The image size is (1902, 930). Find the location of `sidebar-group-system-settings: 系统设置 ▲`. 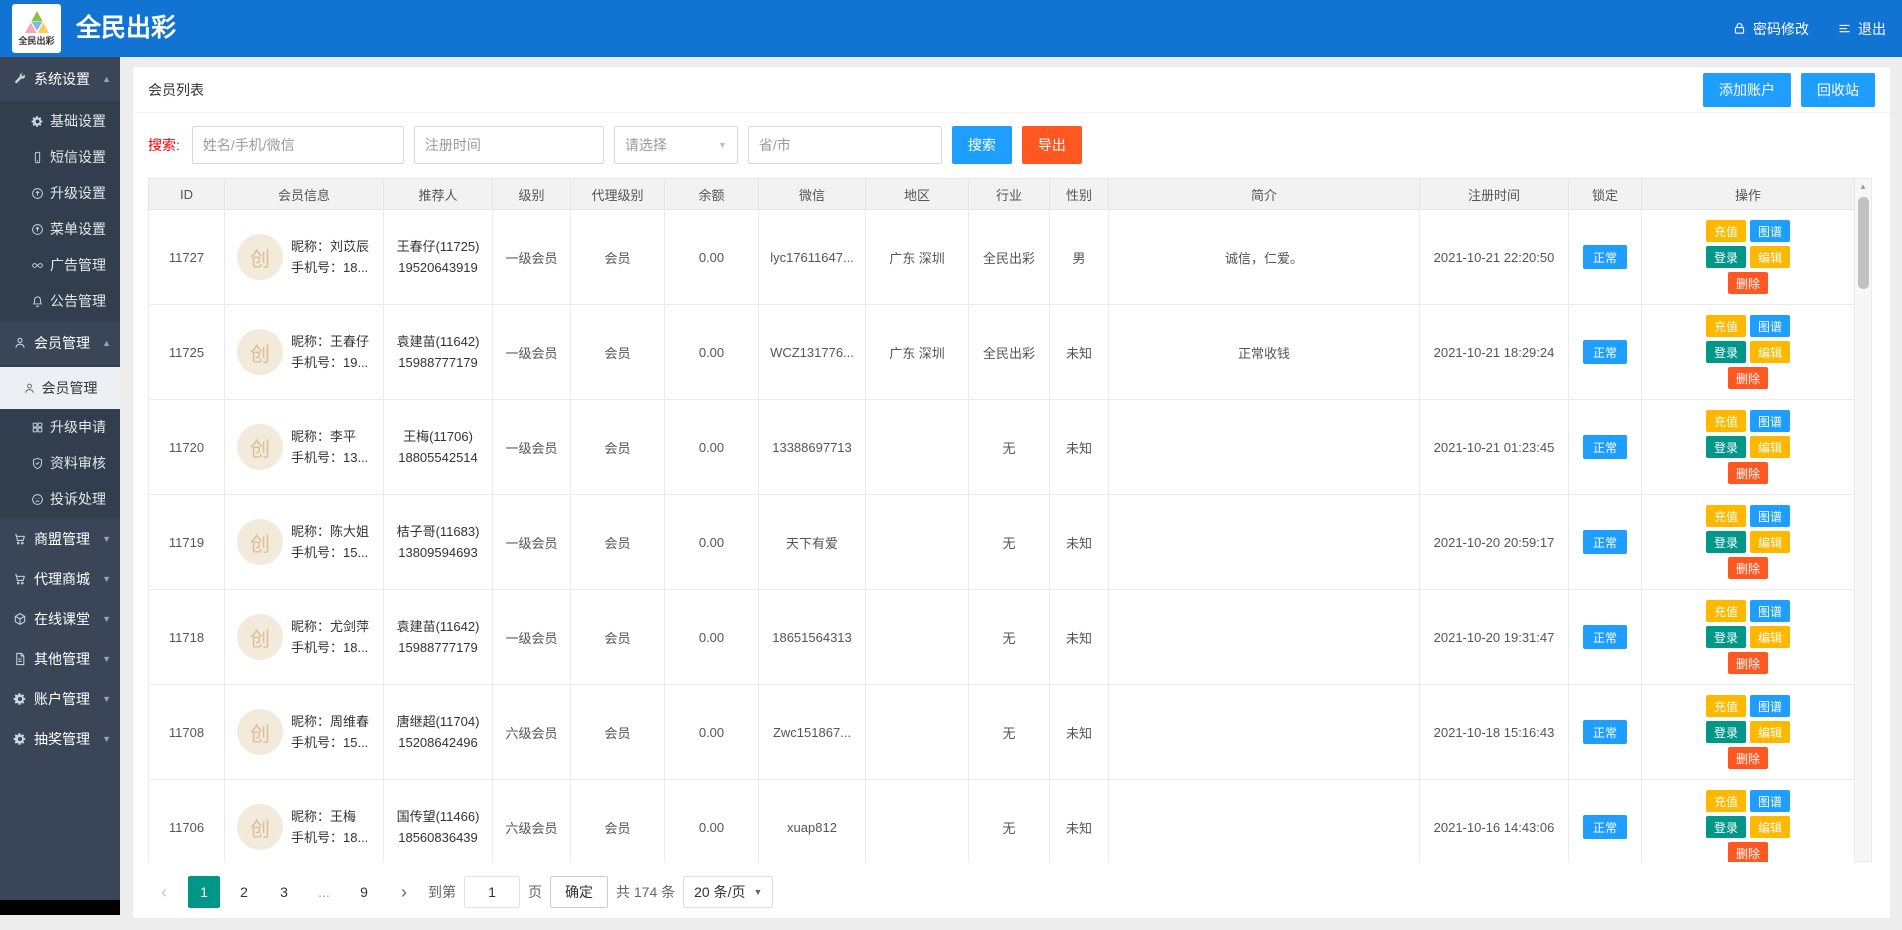

sidebar-group-system-settings: 系统设置 ▲ is located at coordinates (60, 79).